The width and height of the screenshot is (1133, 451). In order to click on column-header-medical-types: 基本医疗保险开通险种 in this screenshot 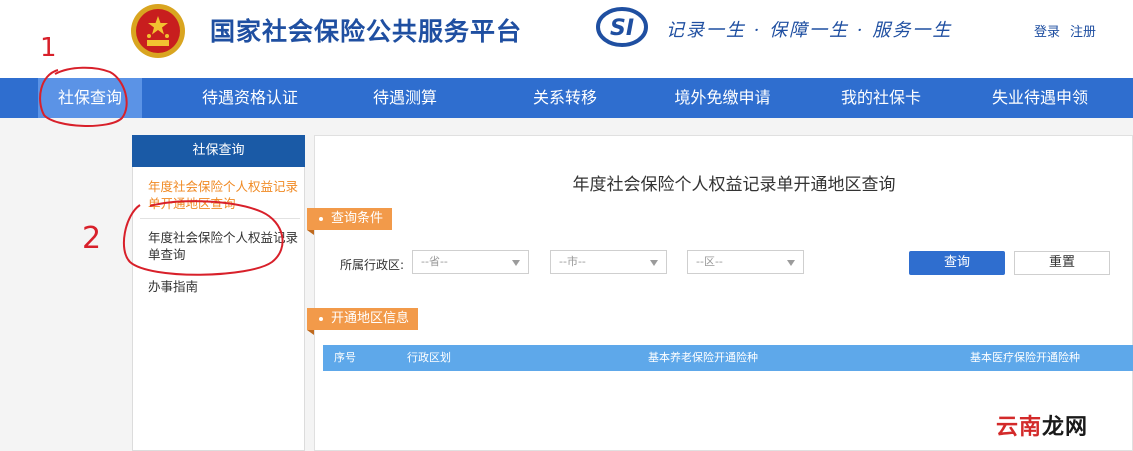, I will do `click(1025, 357)`.